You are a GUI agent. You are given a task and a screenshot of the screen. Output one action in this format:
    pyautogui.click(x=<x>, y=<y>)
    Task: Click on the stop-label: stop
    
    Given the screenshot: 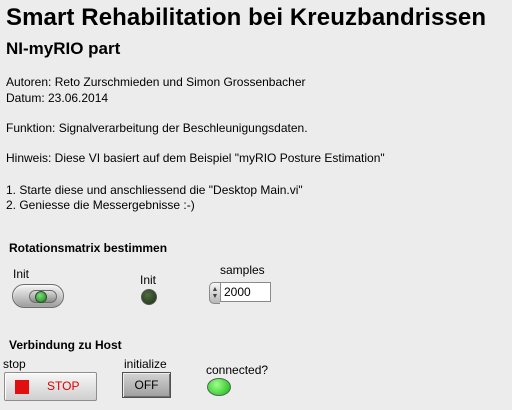 What is the action you would take?
    pyautogui.click(x=14, y=364)
    